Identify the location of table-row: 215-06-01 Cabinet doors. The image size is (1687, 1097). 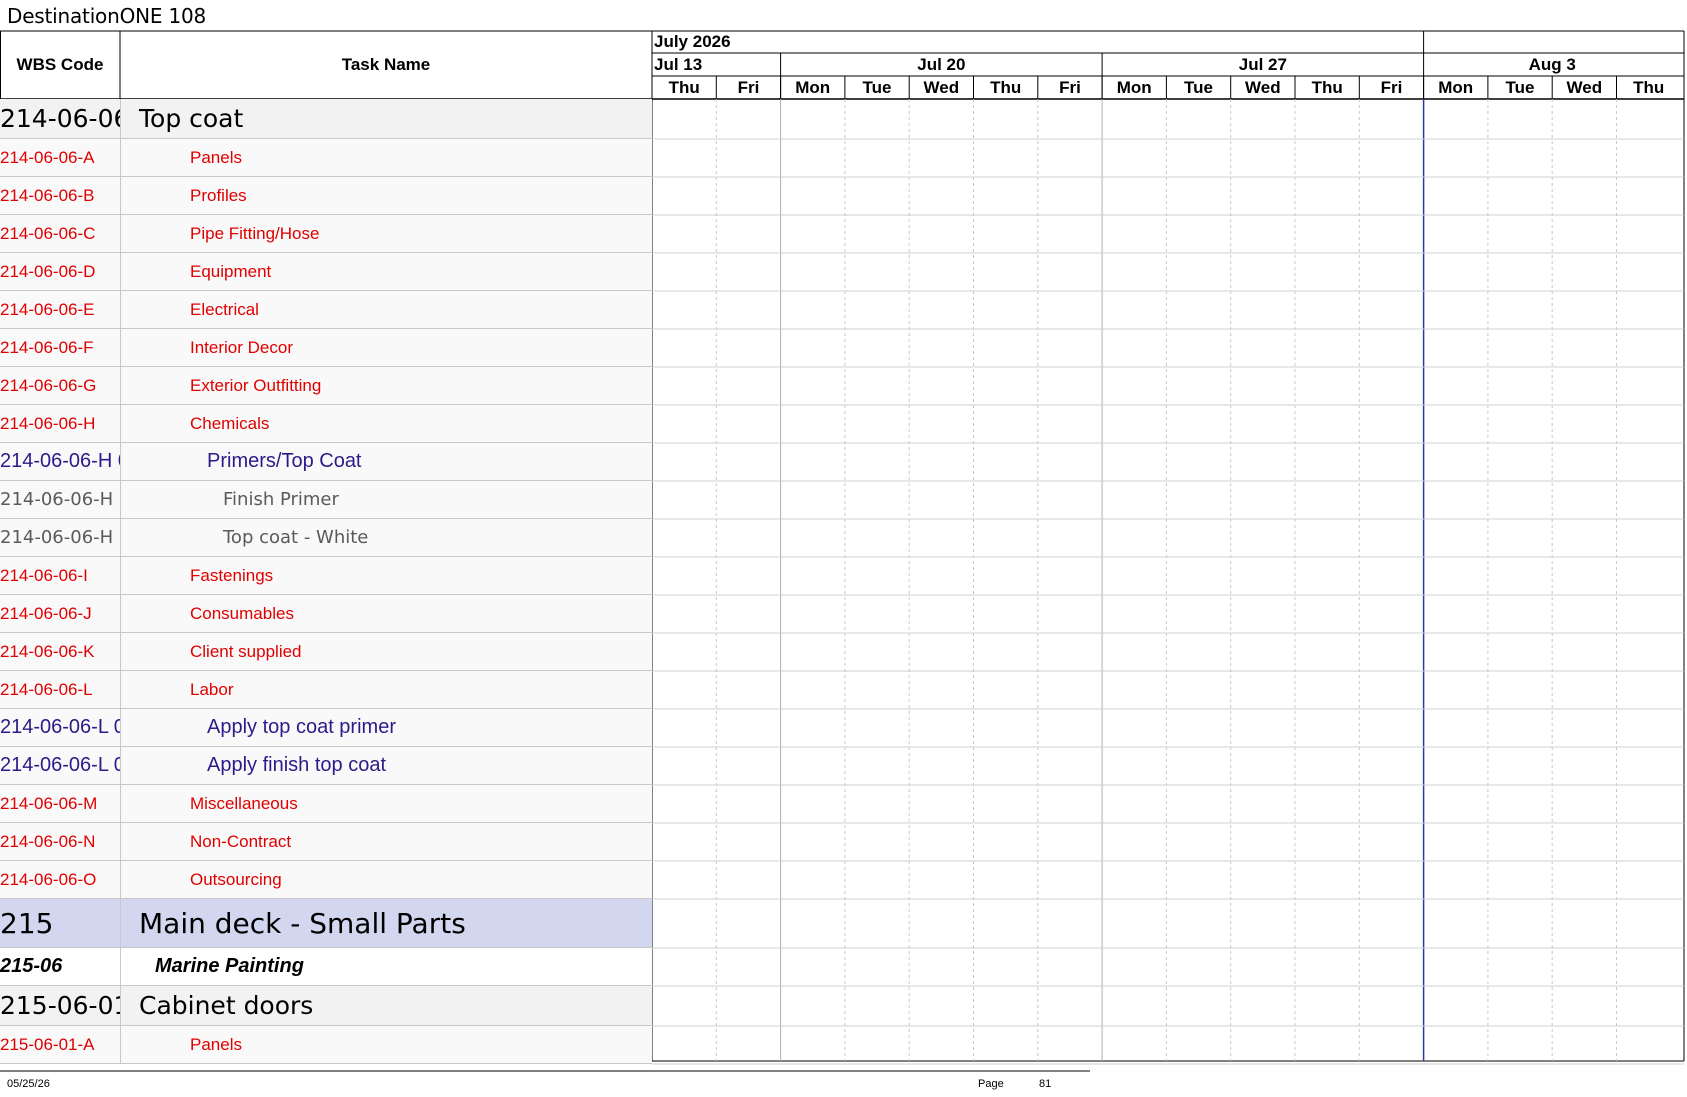
(326, 1006).